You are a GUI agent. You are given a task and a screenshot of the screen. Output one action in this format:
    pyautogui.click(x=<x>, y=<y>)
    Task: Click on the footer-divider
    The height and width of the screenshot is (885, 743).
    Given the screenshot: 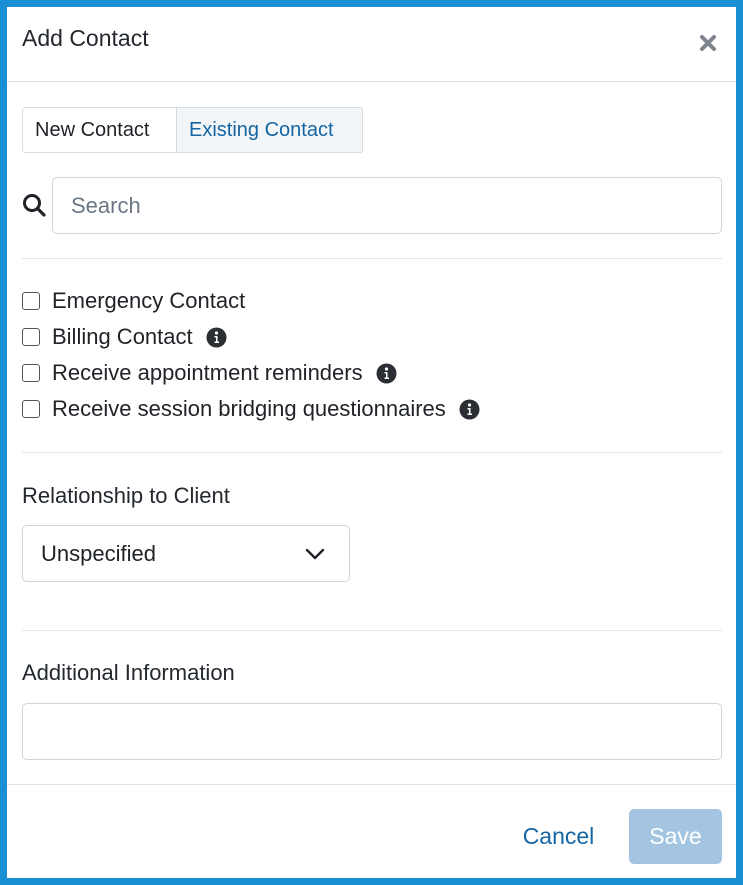 What is the action you would take?
    pyautogui.click(x=371, y=784)
    